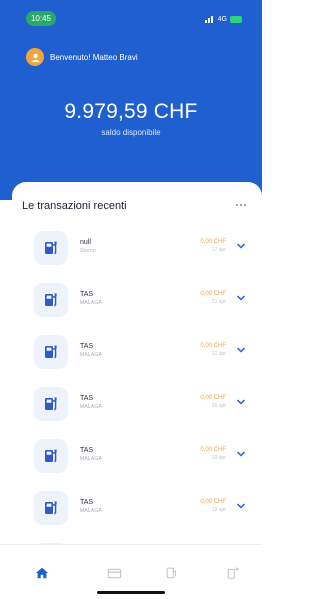 This screenshot has height=599, width=320. Describe the element at coordinates (137, 404) in the screenshot. I see `transaction-row: TAS MALAGA 0,00 CHF 20 apr` at that location.